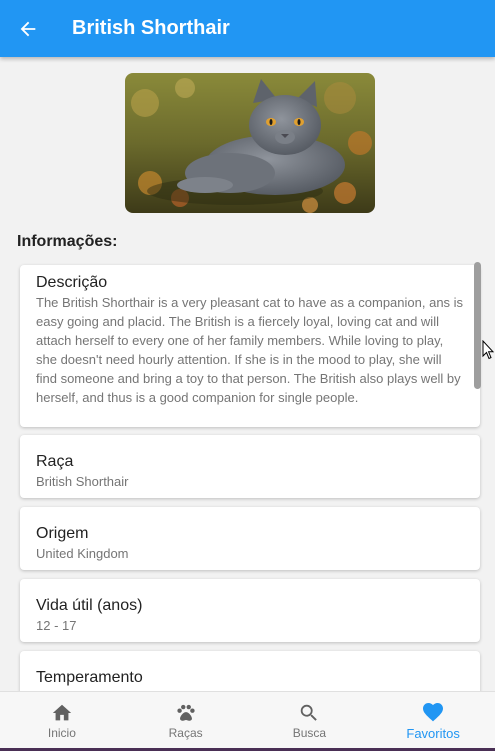 The width and height of the screenshot is (495, 751). I want to click on card-origin: Origem United Kingdom, so click(250, 538).